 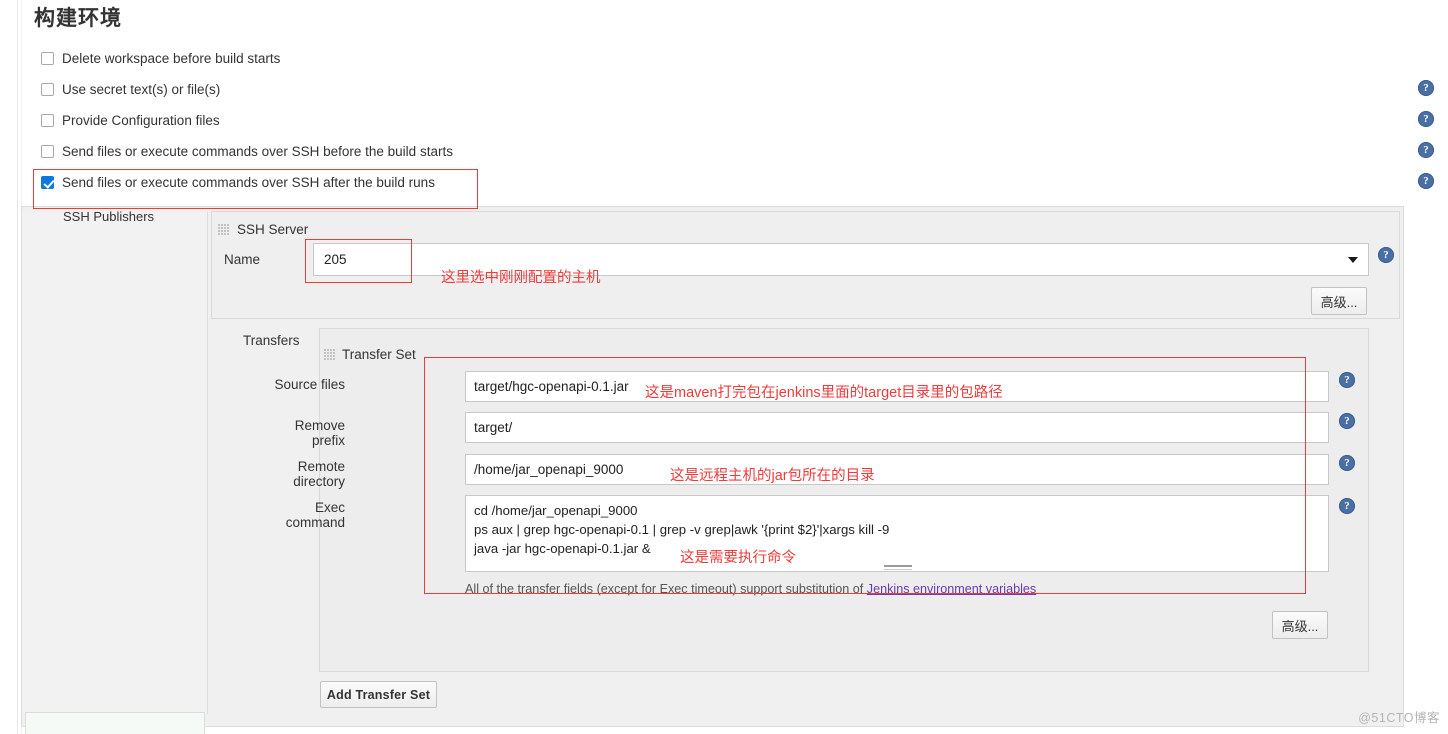 I want to click on annotation-source-files: 这是maven打完包在jenkins里面的target目录里的包路径, so click(x=824, y=393).